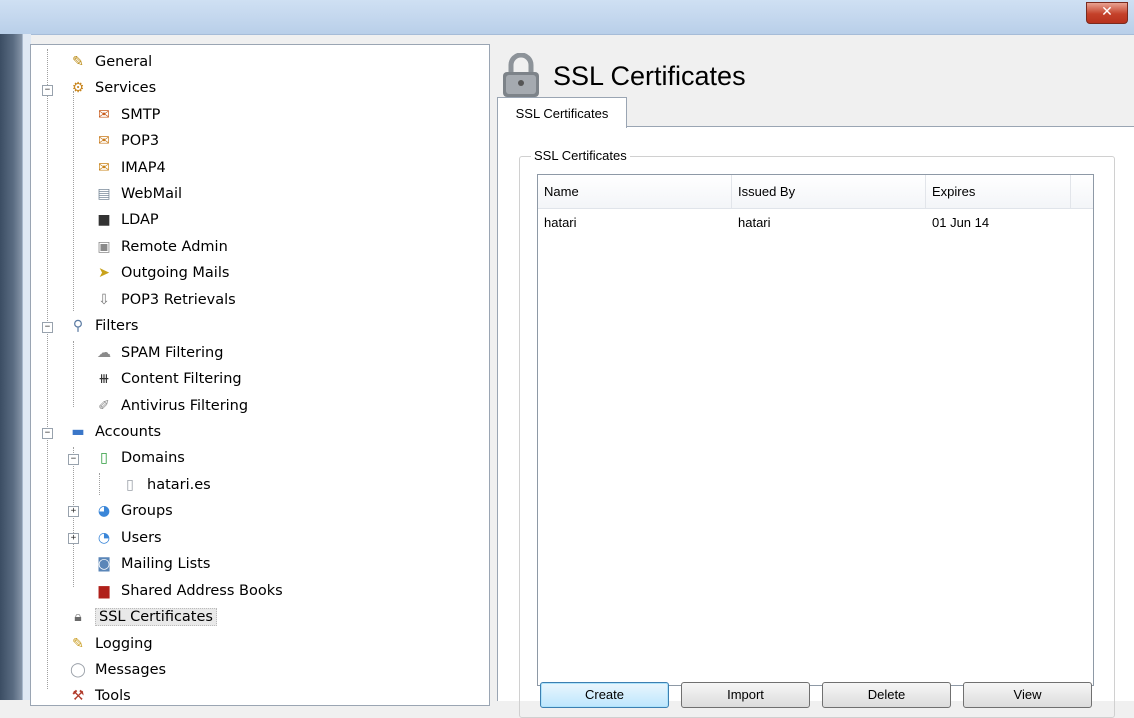  What do you see at coordinates (124, 644) in the screenshot?
I see `tree-item-label: Logging` at bounding box center [124, 644].